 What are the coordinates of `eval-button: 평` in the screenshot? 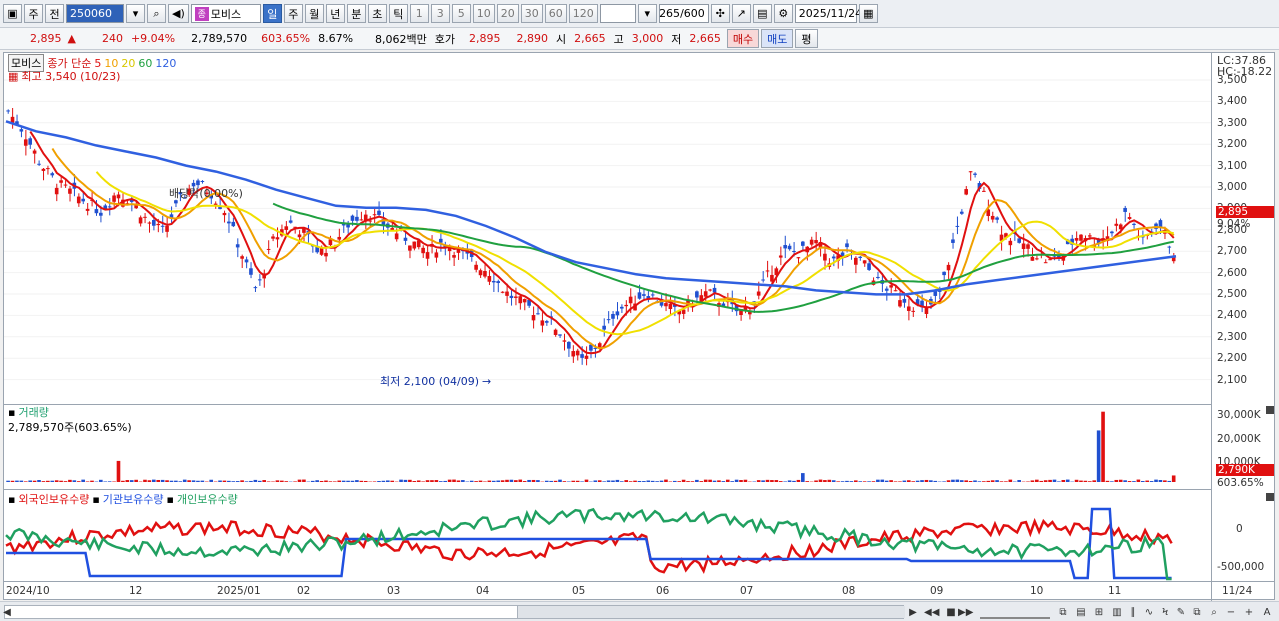 It's located at (806, 38).